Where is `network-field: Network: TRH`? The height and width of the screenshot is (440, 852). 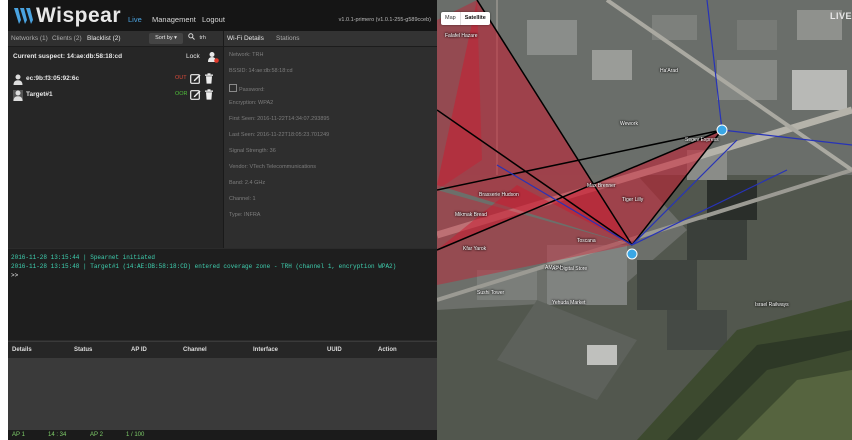
network-field: Network: TRH is located at coordinates (246, 55).